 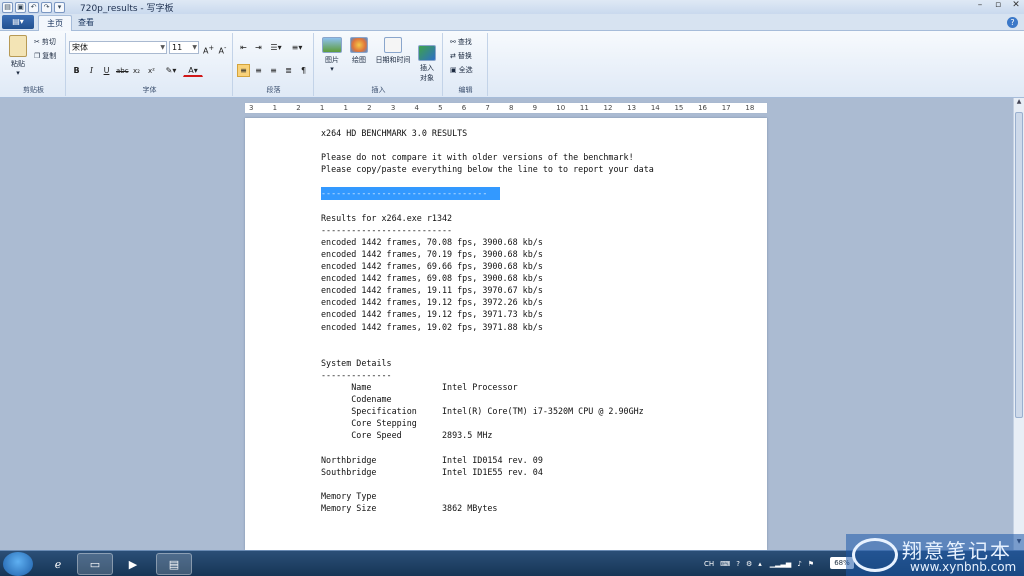 I want to click on document-line: Memory Type, so click(x=487, y=496).